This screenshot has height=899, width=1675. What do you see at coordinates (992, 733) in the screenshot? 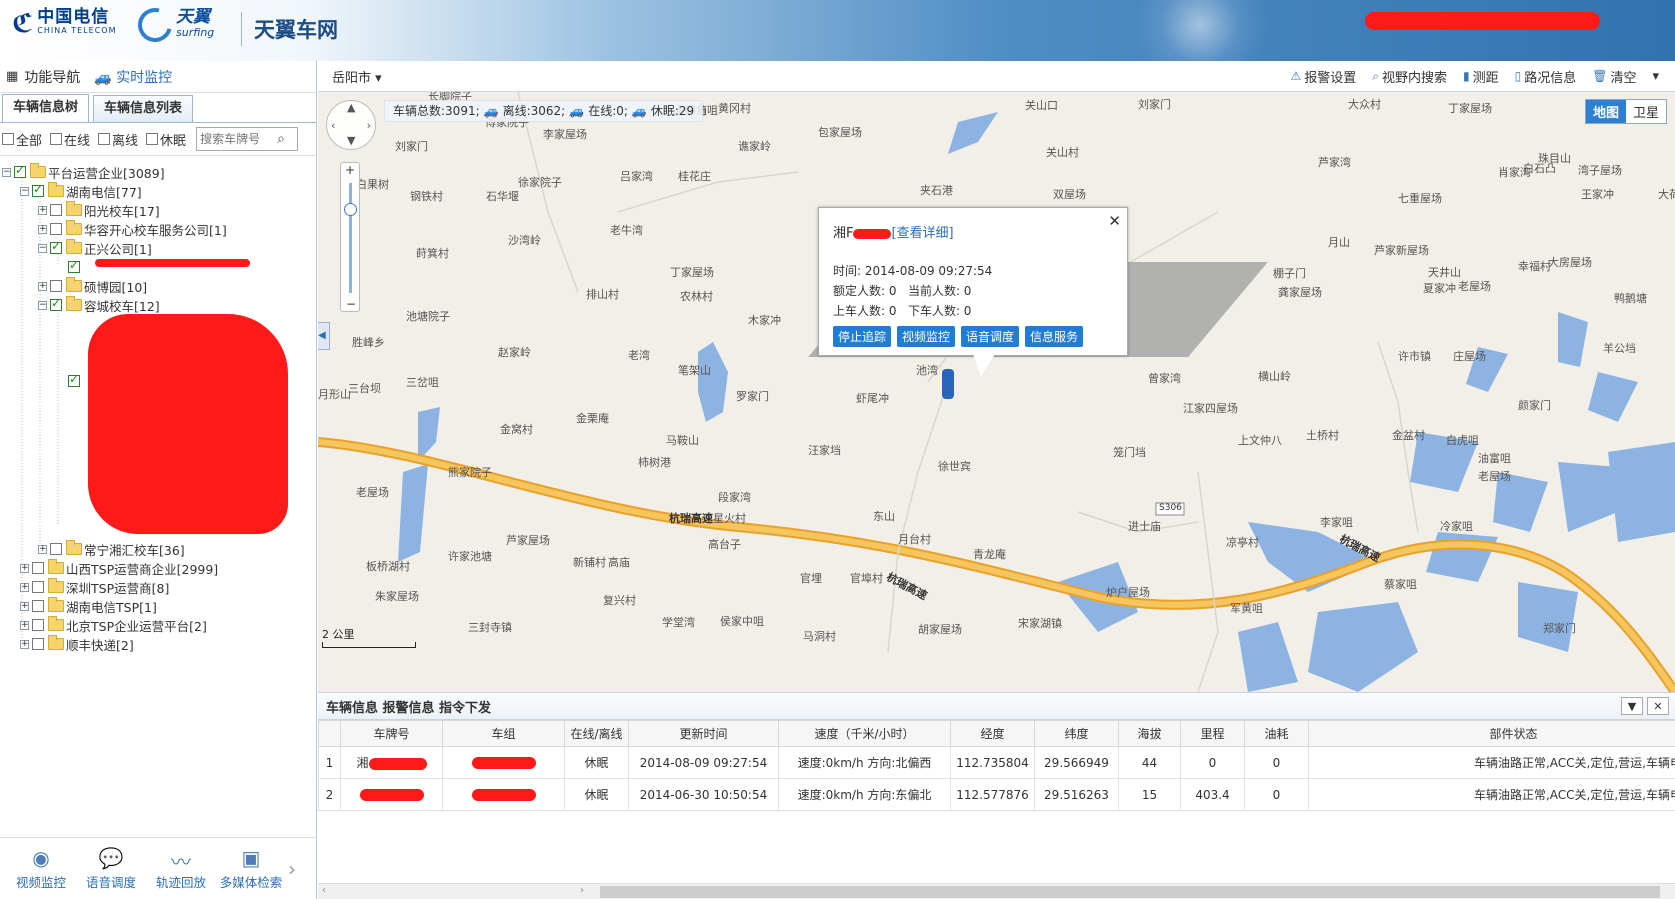
I see `table-header: 经度` at bounding box center [992, 733].